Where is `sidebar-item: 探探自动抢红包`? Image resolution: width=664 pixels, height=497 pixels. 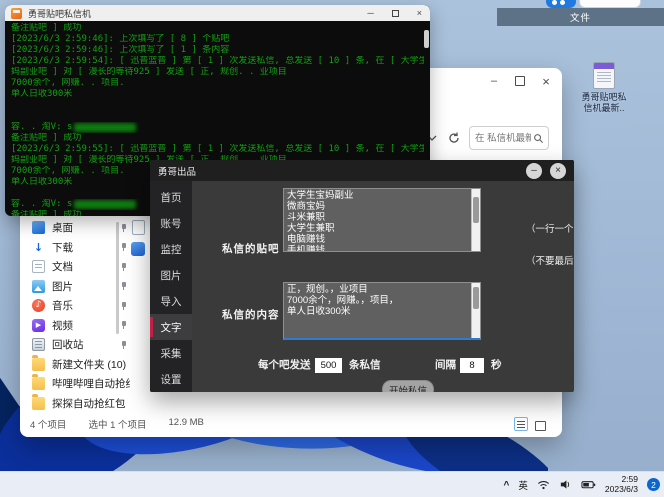 sidebar-item: 探探自动抢红包 is located at coordinates (79, 403).